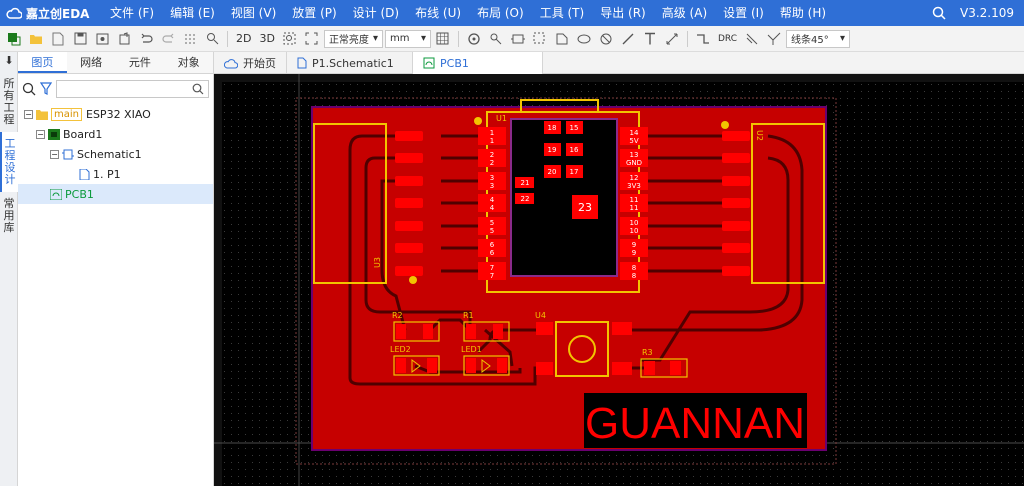 The width and height of the screenshot is (1024, 489). What do you see at coordinates (684, 13) in the screenshot?
I see `menu-advanced: 高级 (A)` at bounding box center [684, 13].